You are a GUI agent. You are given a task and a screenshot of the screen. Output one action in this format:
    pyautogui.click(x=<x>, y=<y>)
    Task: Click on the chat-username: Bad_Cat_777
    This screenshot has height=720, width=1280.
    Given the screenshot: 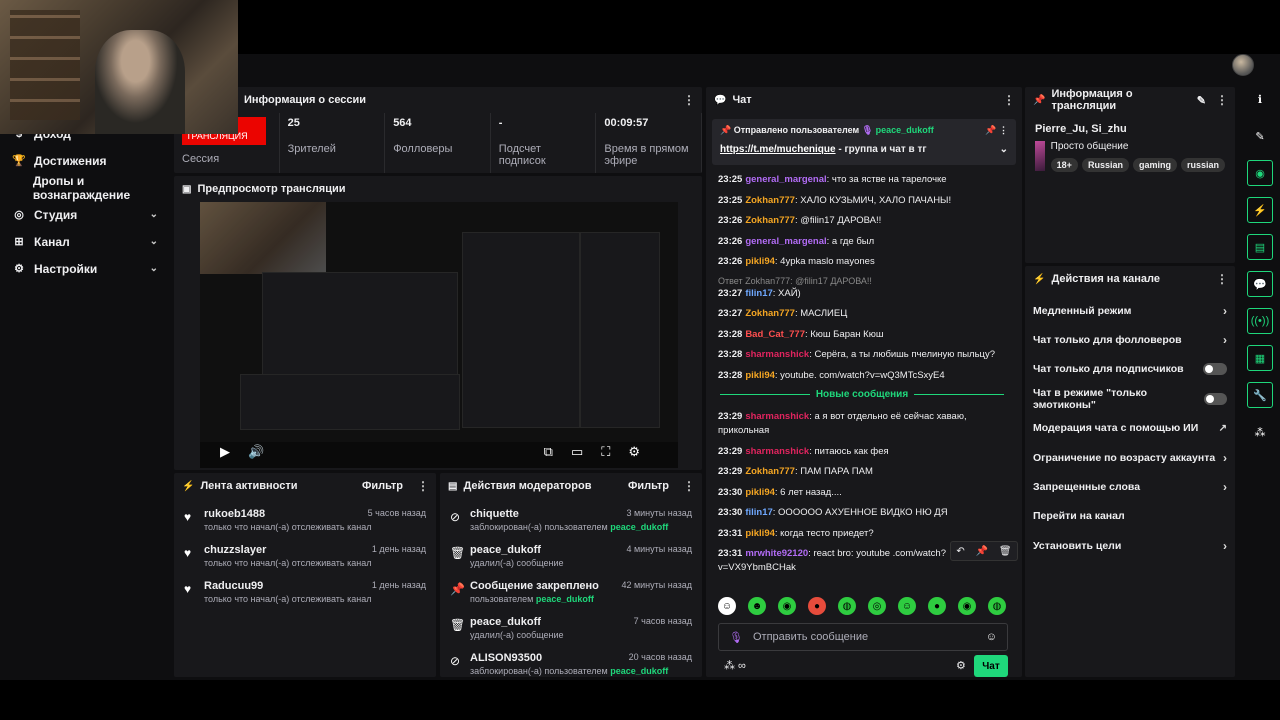 What is the action you would take?
    pyautogui.click(x=775, y=334)
    